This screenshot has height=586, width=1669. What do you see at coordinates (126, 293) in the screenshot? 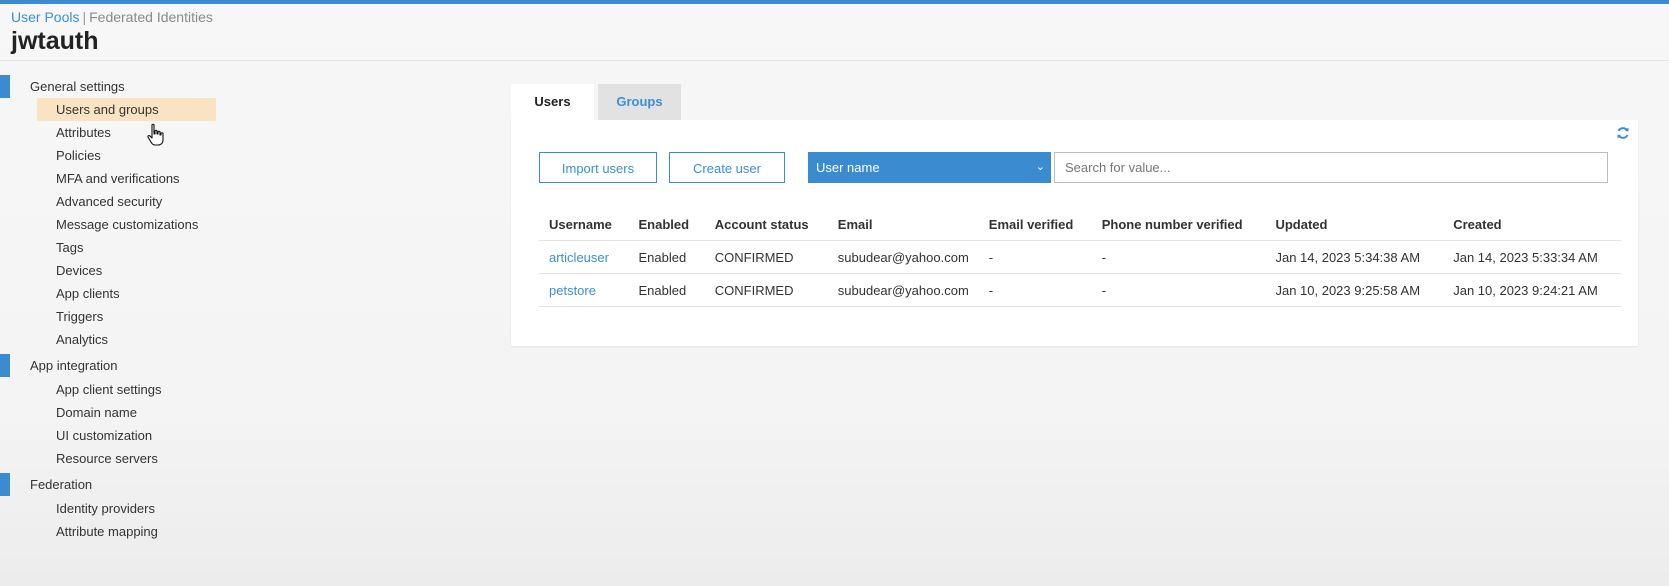
I see `sidebar-item-app-clients: App clients` at bounding box center [126, 293].